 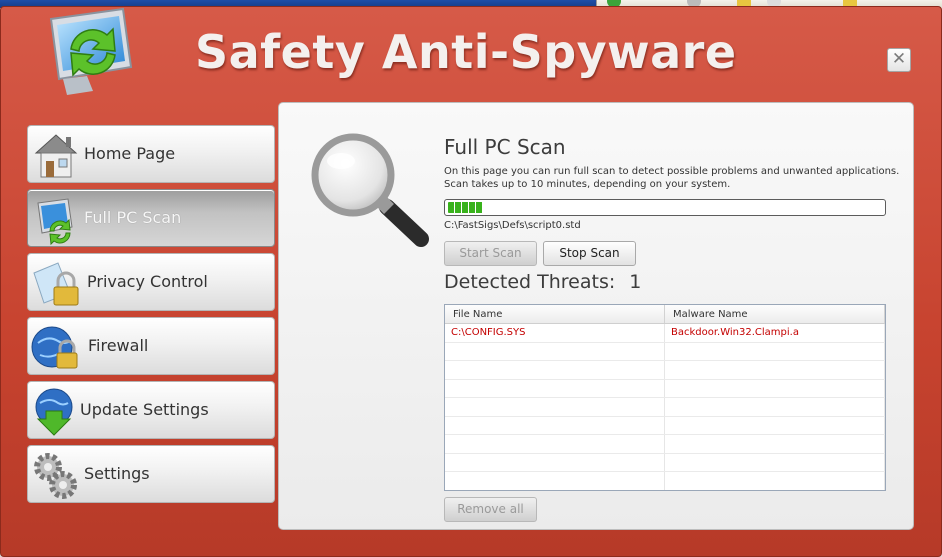 I want to click on current-scan-file: C:\FastSigs\Defs\script0.std, so click(x=512, y=225).